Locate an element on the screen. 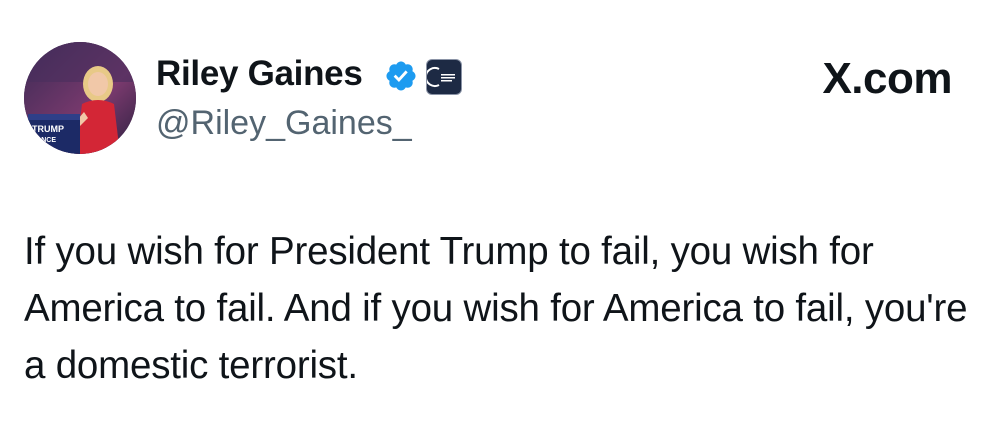 This screenshot has width=1000, height=422. author-handle: @Riley_Gaines_ is located at coordinates (284, 123).